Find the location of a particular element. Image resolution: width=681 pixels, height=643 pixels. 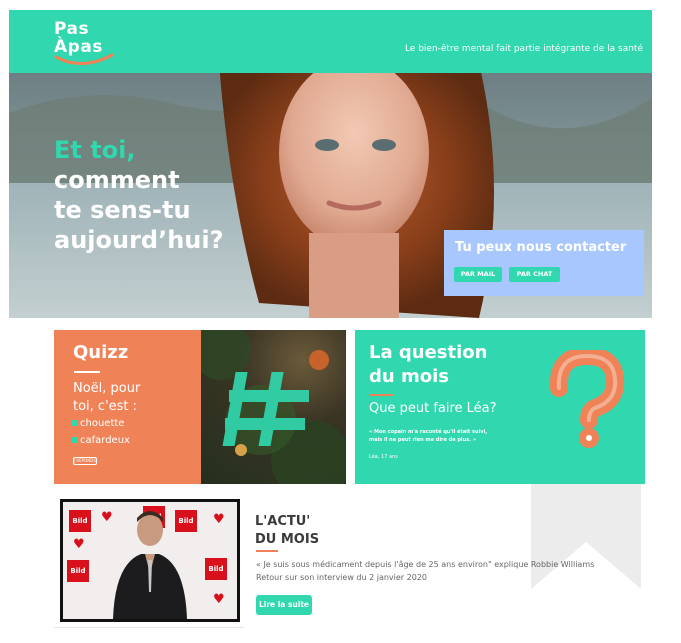

question-author: Léa, 17 ans is located at coordinates (383, 457).